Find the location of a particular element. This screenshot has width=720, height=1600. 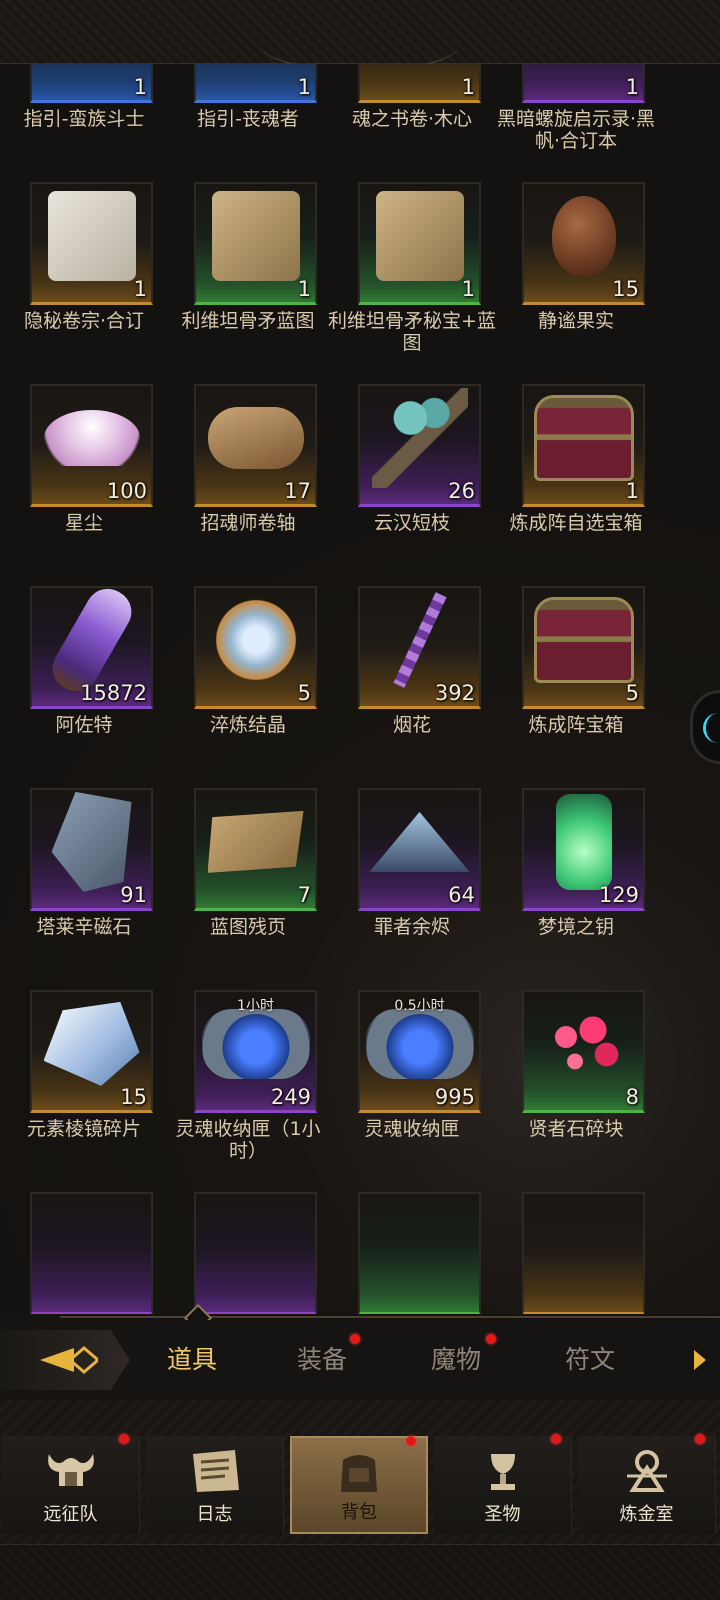

tab-runes: 符文 is located at coordinates (590, 1358).